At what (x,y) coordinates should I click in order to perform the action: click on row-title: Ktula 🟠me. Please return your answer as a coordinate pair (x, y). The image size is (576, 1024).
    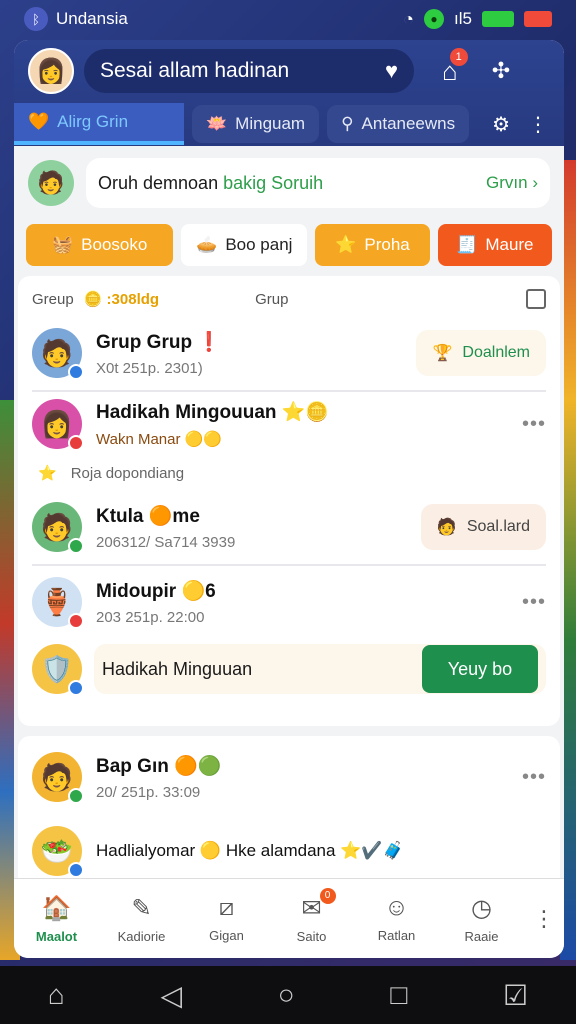
    Looking at the image, I should click on (148, 516).